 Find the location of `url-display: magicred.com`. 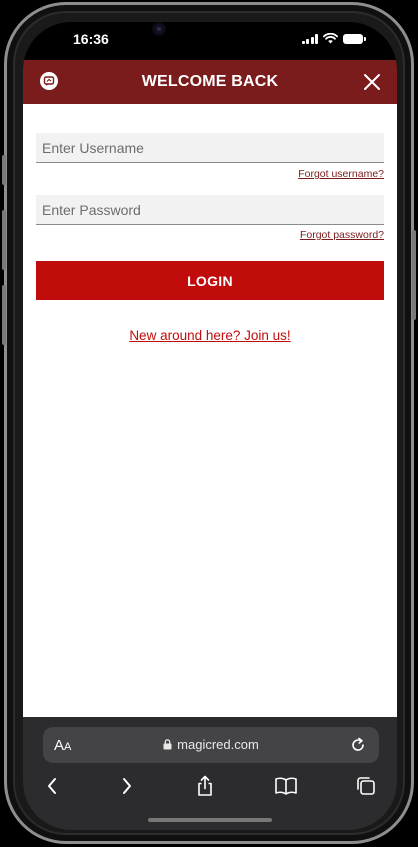

url-display: magicred.com is located at coordinates (211, 744).